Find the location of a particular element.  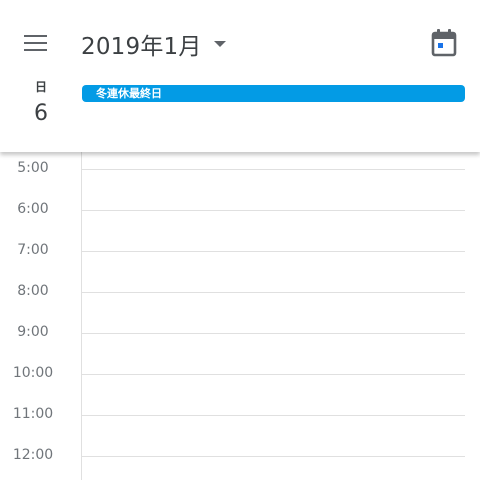

hour-label: 7:00 is located at coordinates (33, 250).